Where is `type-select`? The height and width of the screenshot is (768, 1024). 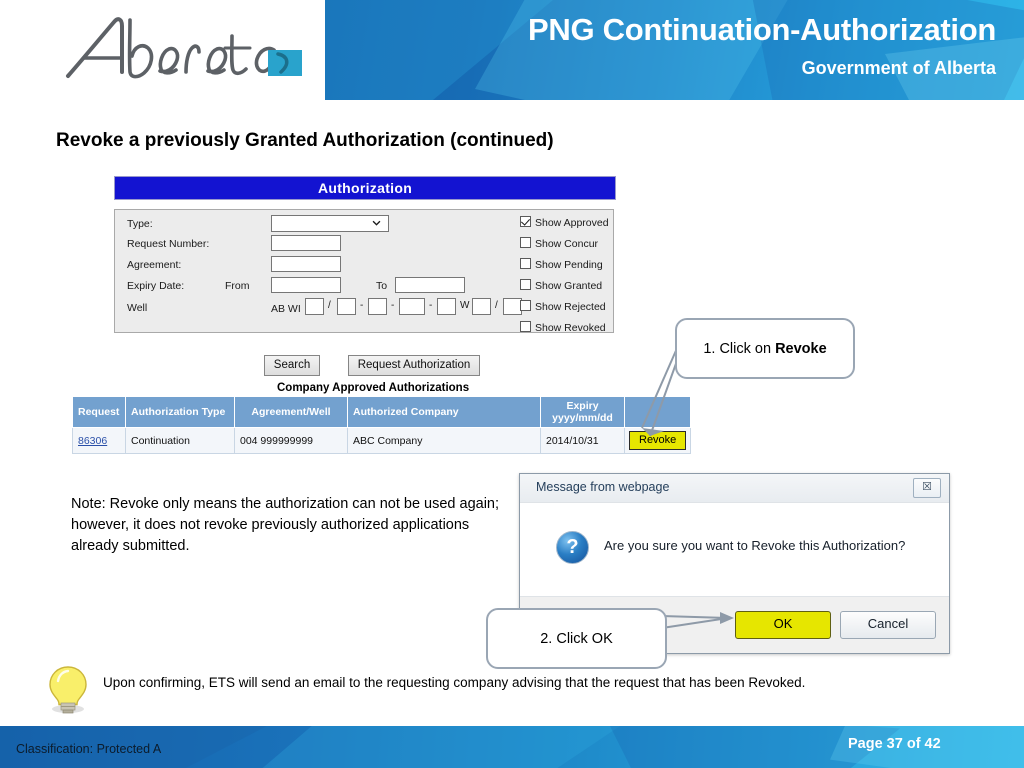
type-select is located at coordinates (330, 223).